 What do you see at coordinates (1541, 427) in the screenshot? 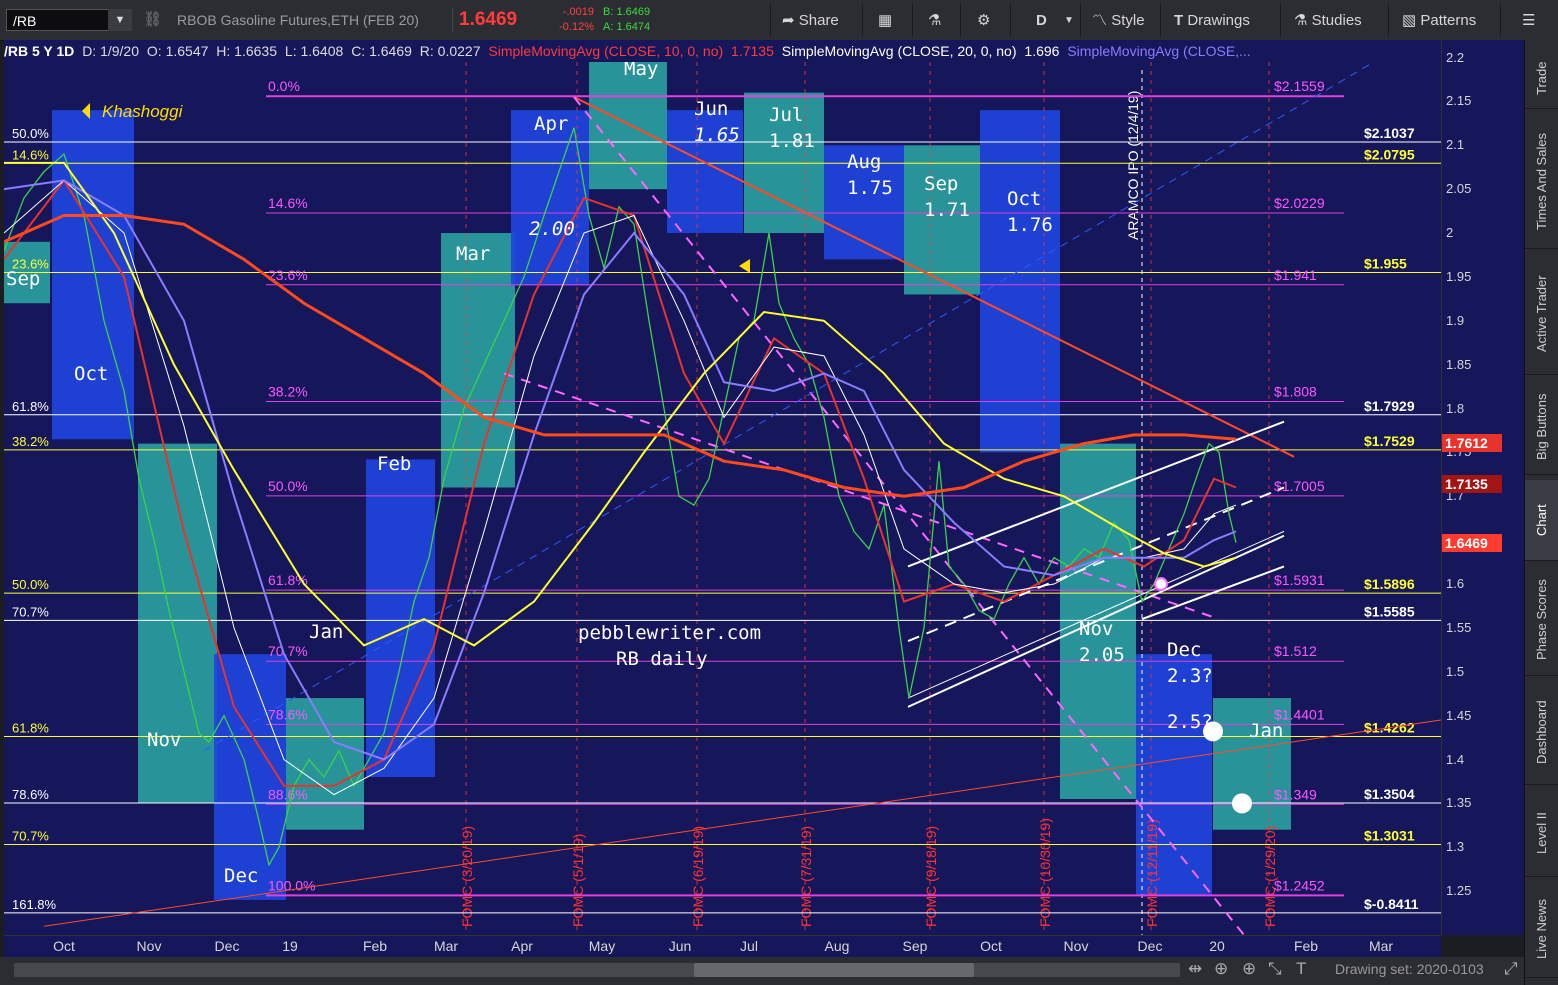
I see `sidebar-tab-big-buttons: Big Buttons` at bounding box center [1541, 427].